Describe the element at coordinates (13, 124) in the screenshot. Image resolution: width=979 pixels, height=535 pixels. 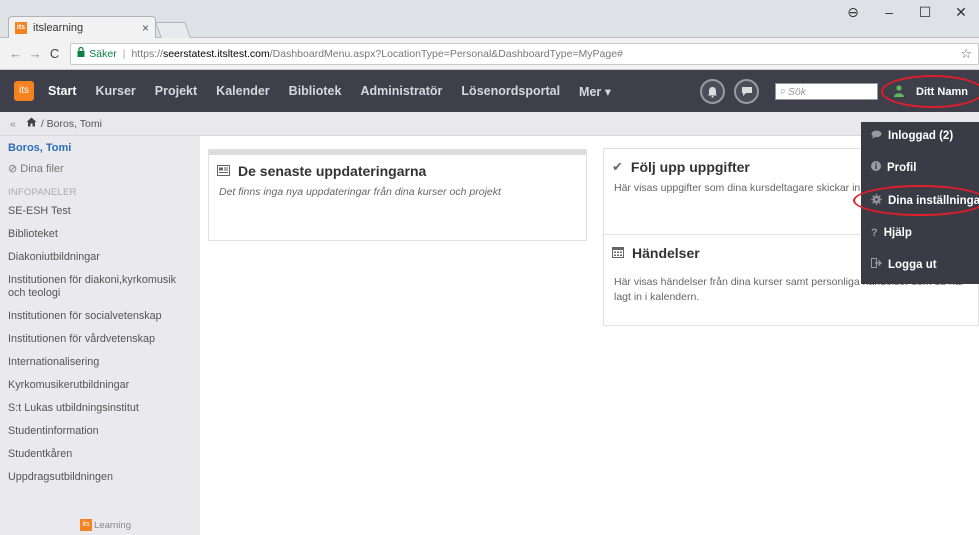
I see `collapse-sidebar-icon: «` at that location.